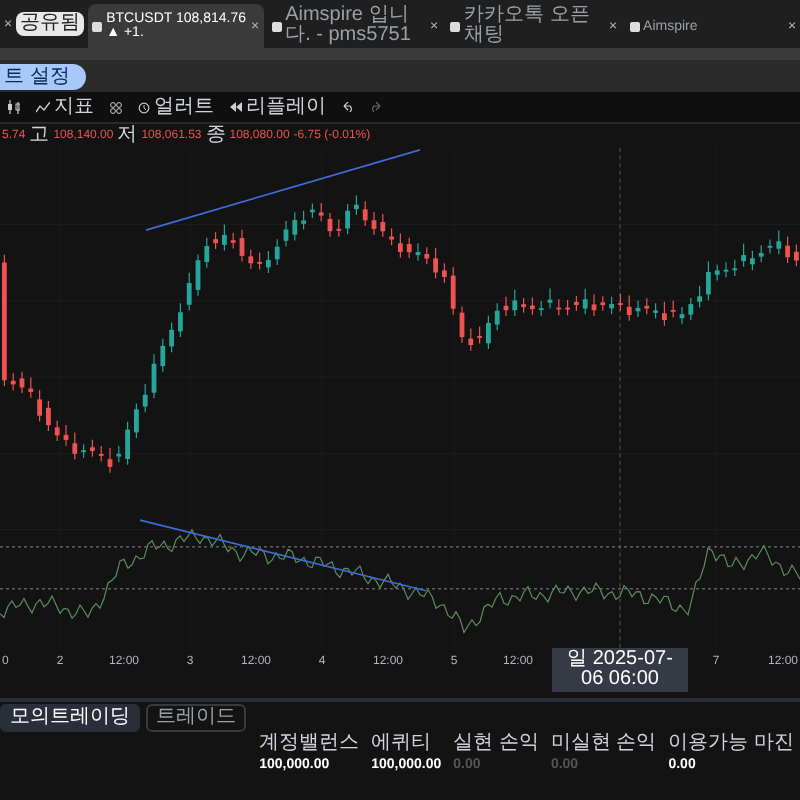  I want to click on alert-button: 얼러트, so click(176, 107).